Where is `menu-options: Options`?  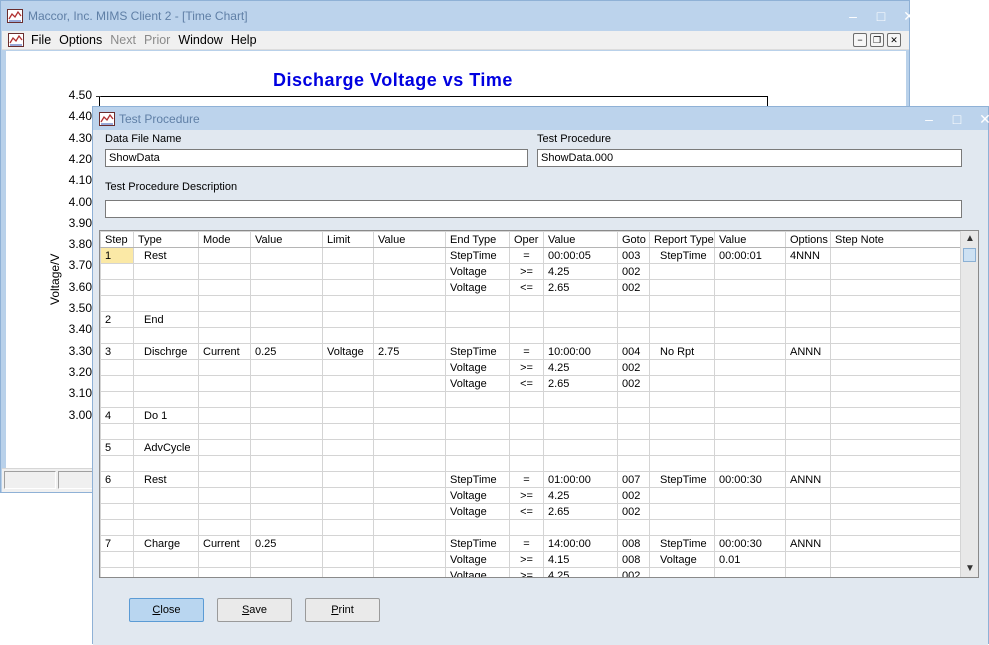
menu-options: Options is located at coordinates (80, 40).